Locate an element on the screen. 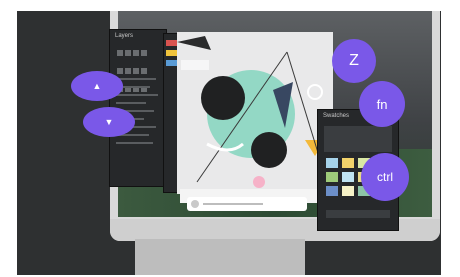  swatch-blue is located at coordinates (332, 163).